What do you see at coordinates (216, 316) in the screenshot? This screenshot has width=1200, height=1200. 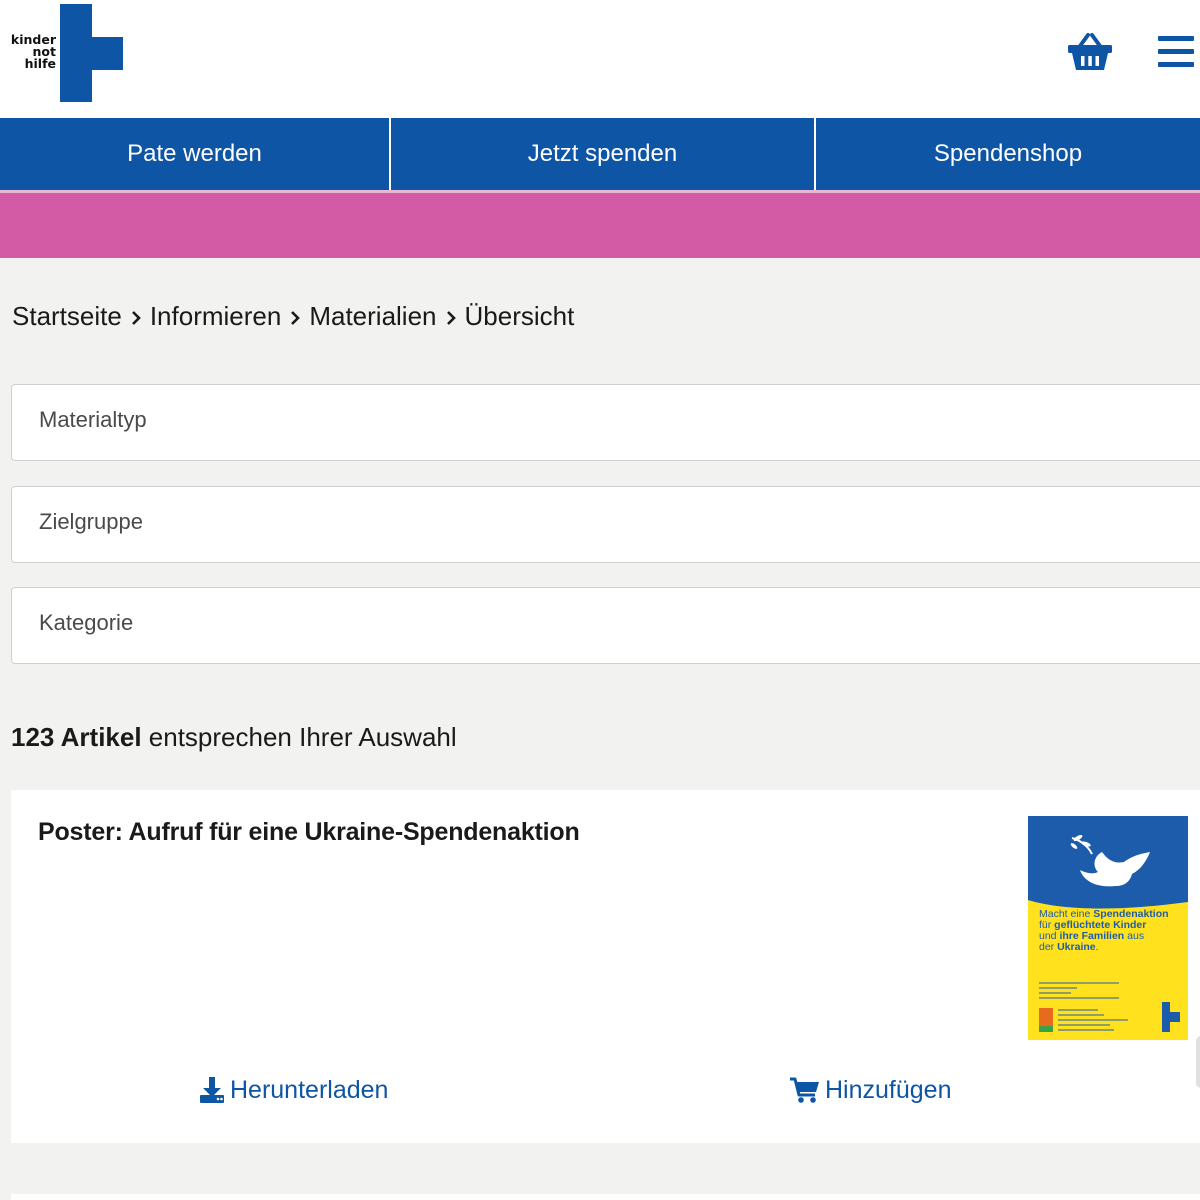 I see `breadcrumb-informieren: Informieren` at bounding box center [216, 316].